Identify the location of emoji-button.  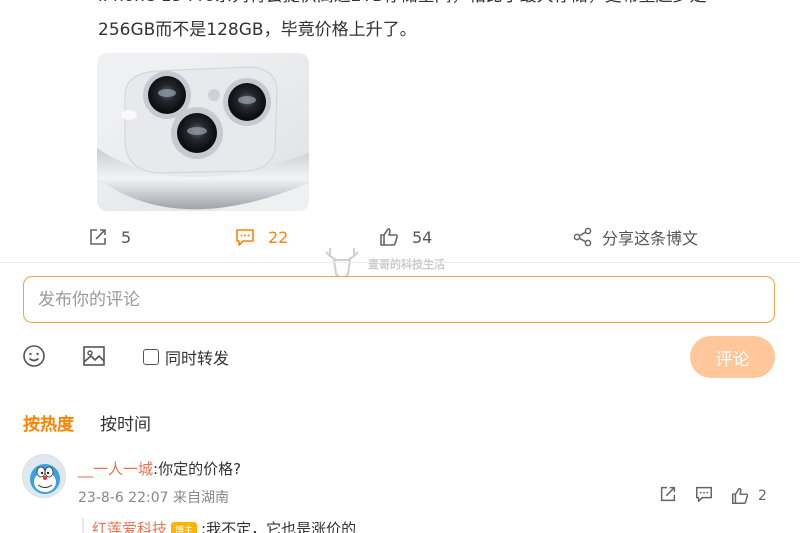
(34, 358).